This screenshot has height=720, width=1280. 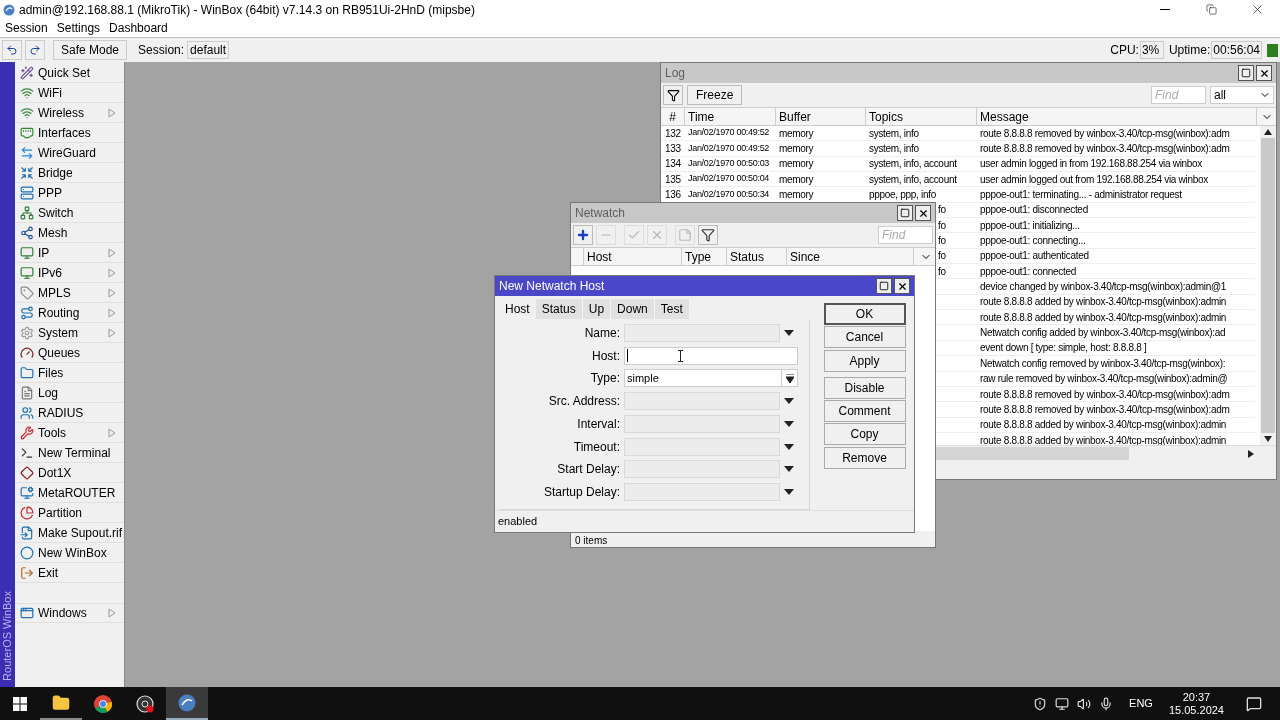 I want to click on microphone-icon, so click(x=1106, y=703).